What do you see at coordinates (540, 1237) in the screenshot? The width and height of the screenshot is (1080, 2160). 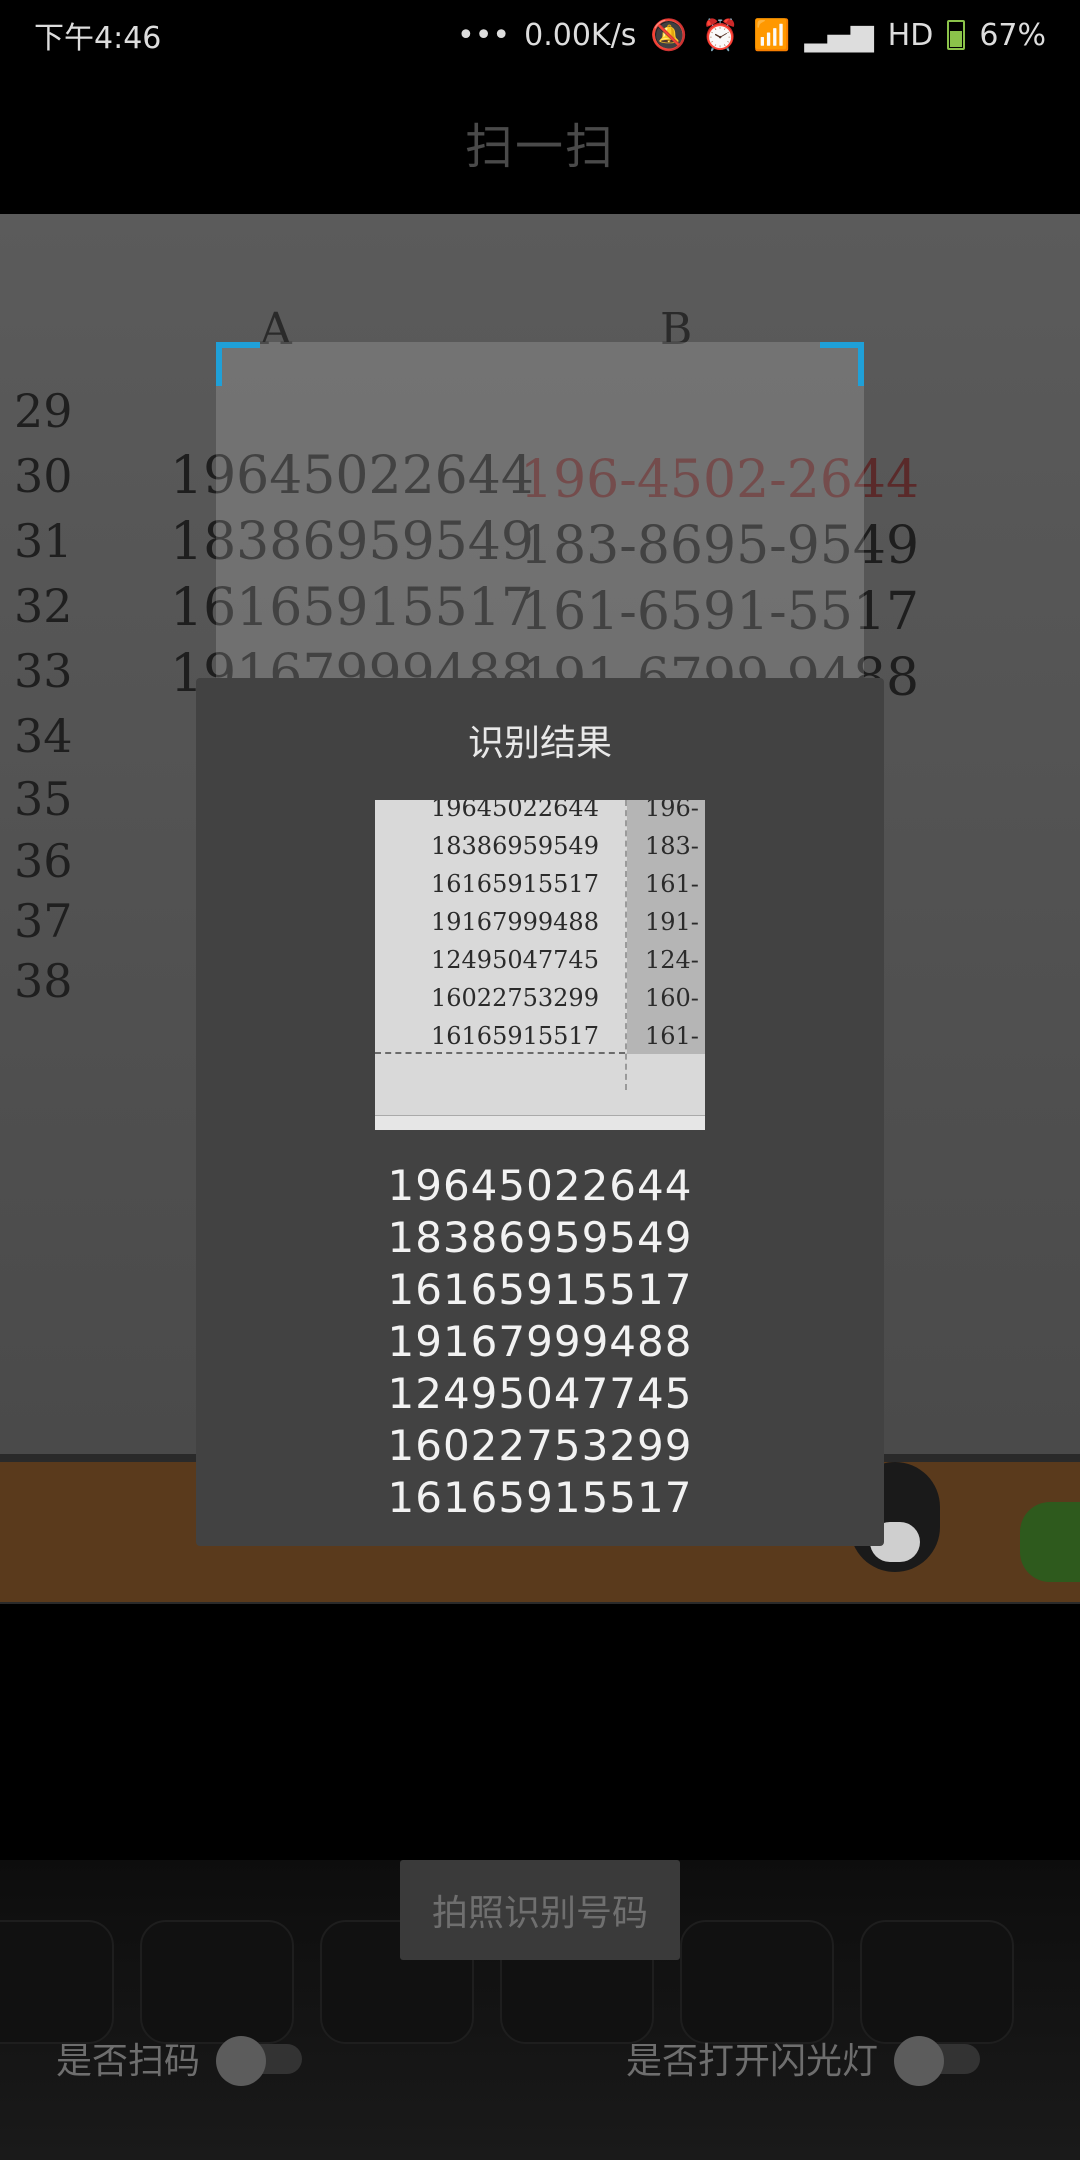 I see `recognized-number: 18386959549` at bounding box center [540, 1237].